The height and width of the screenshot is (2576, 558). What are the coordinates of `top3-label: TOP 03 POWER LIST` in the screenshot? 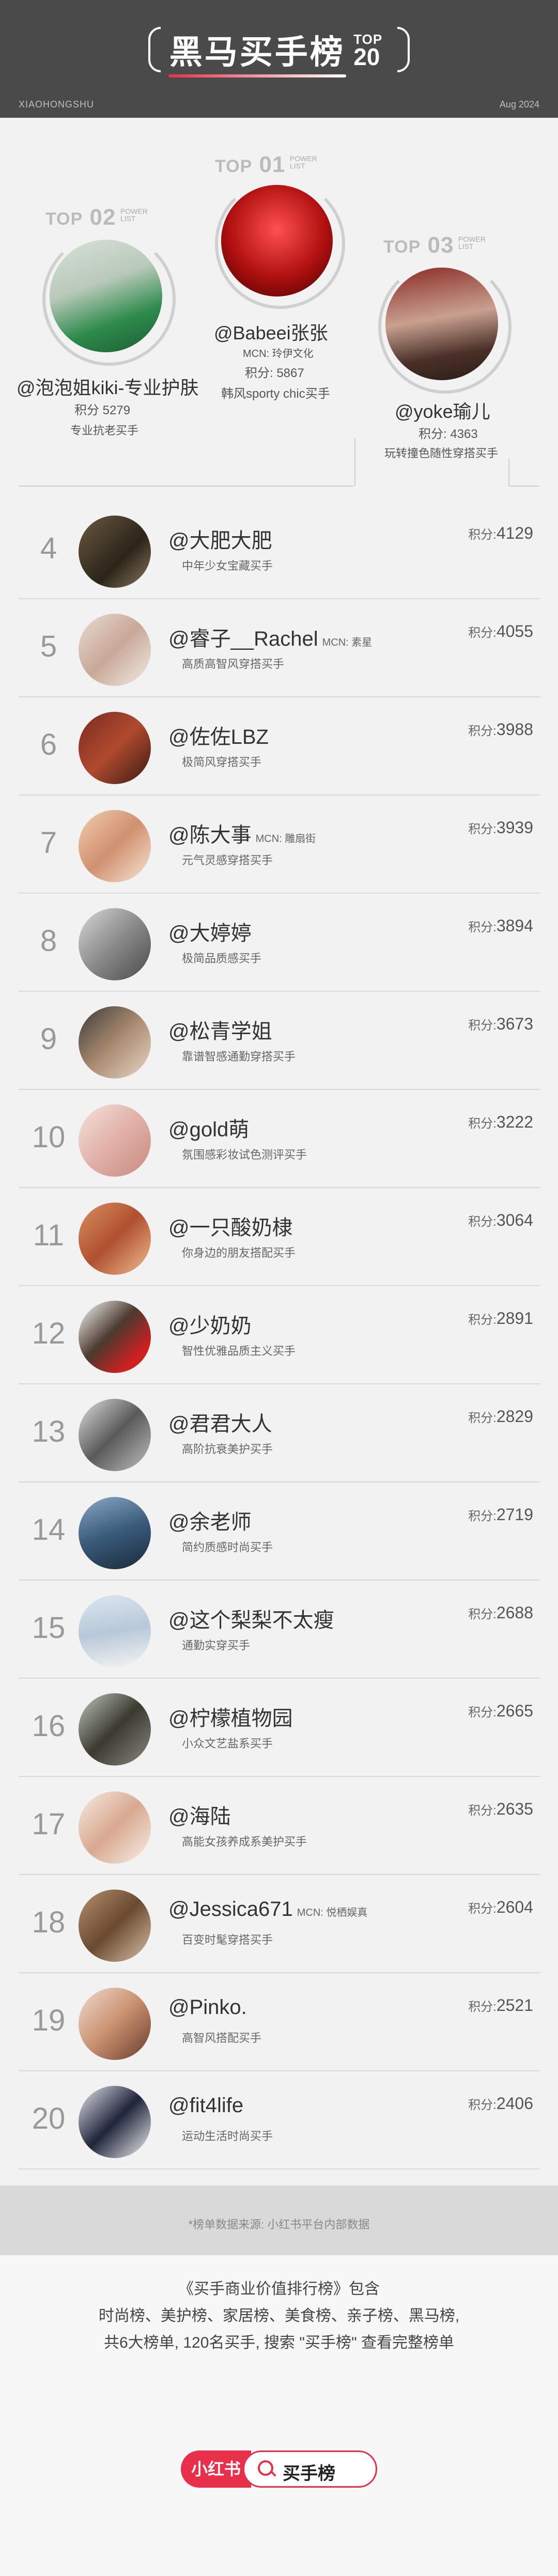 It's located at (435, 245).